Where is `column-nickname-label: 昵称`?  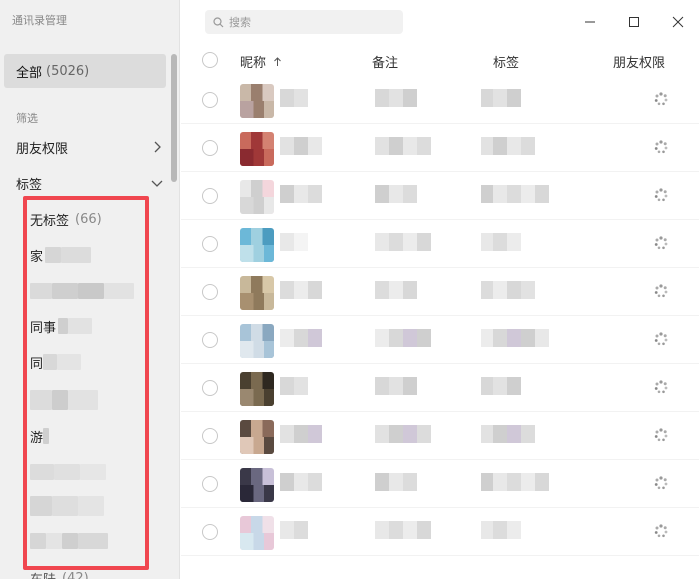
column-nickname-label: 昵称 is located at coordinates (253, 63).